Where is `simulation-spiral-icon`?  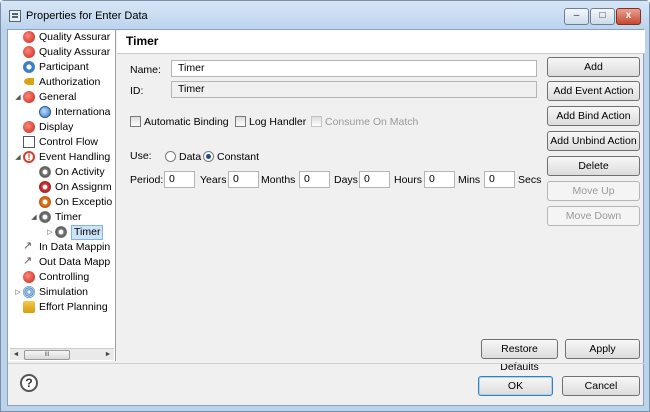 simulation-spiral-icon is located at coordinates (29, 292).